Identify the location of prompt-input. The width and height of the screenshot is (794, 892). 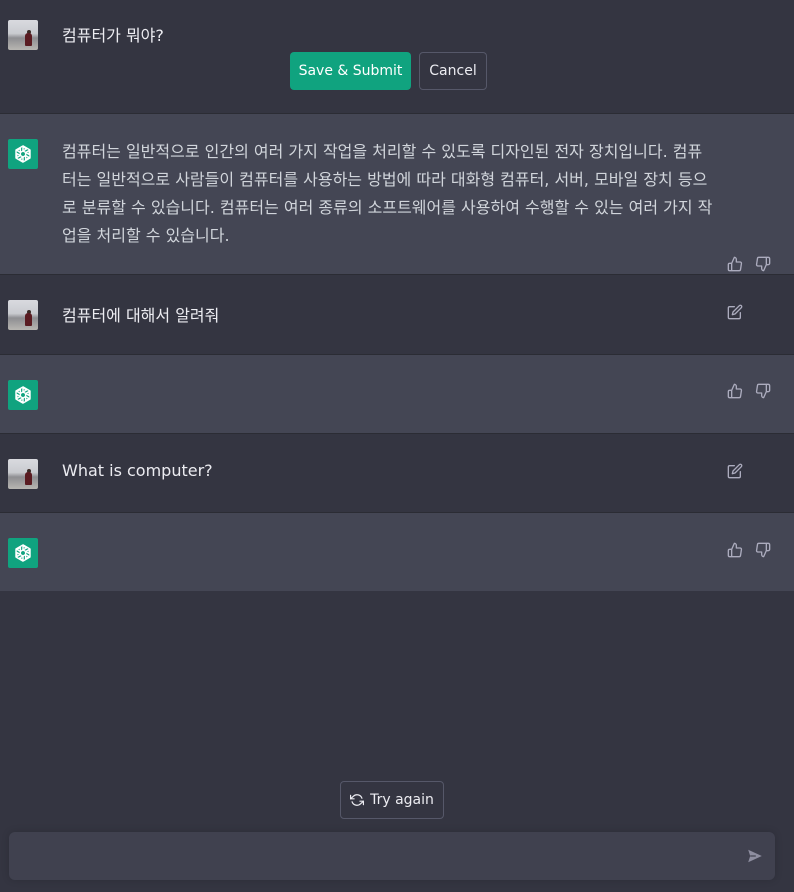
(376, 856).